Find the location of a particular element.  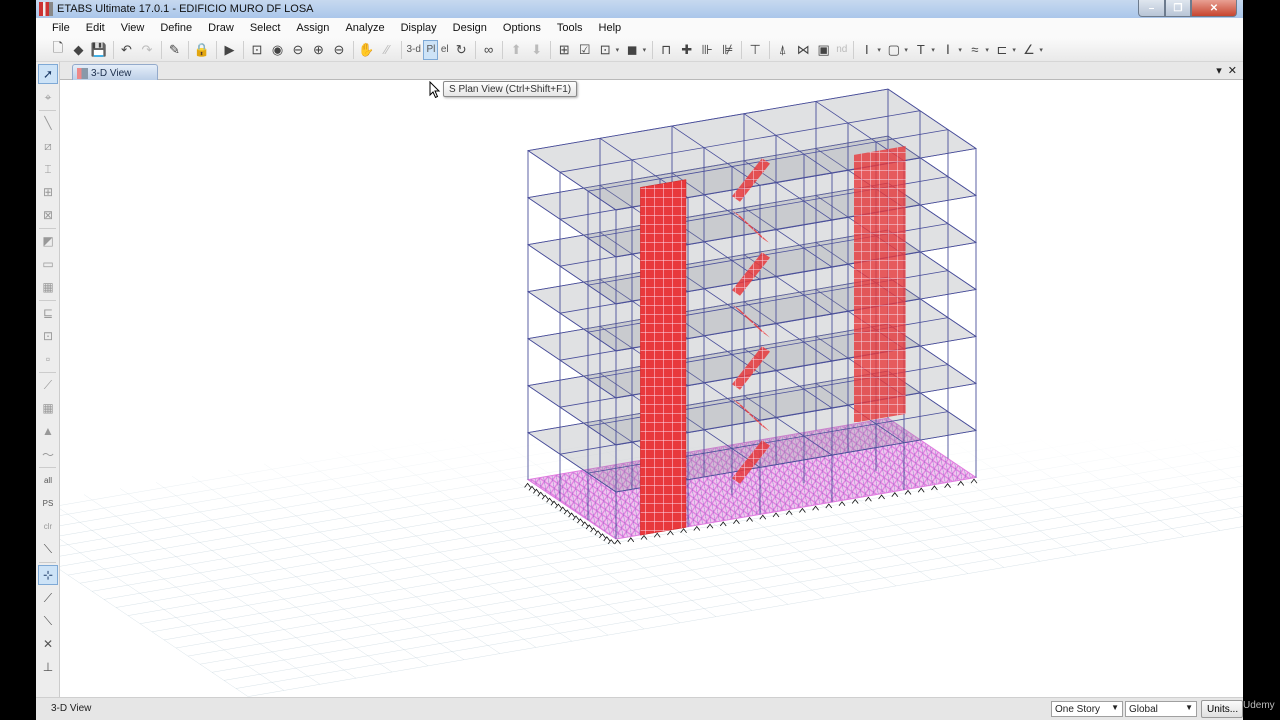

rotate-view-icon: ↻ is located at coordinates (461, 50).